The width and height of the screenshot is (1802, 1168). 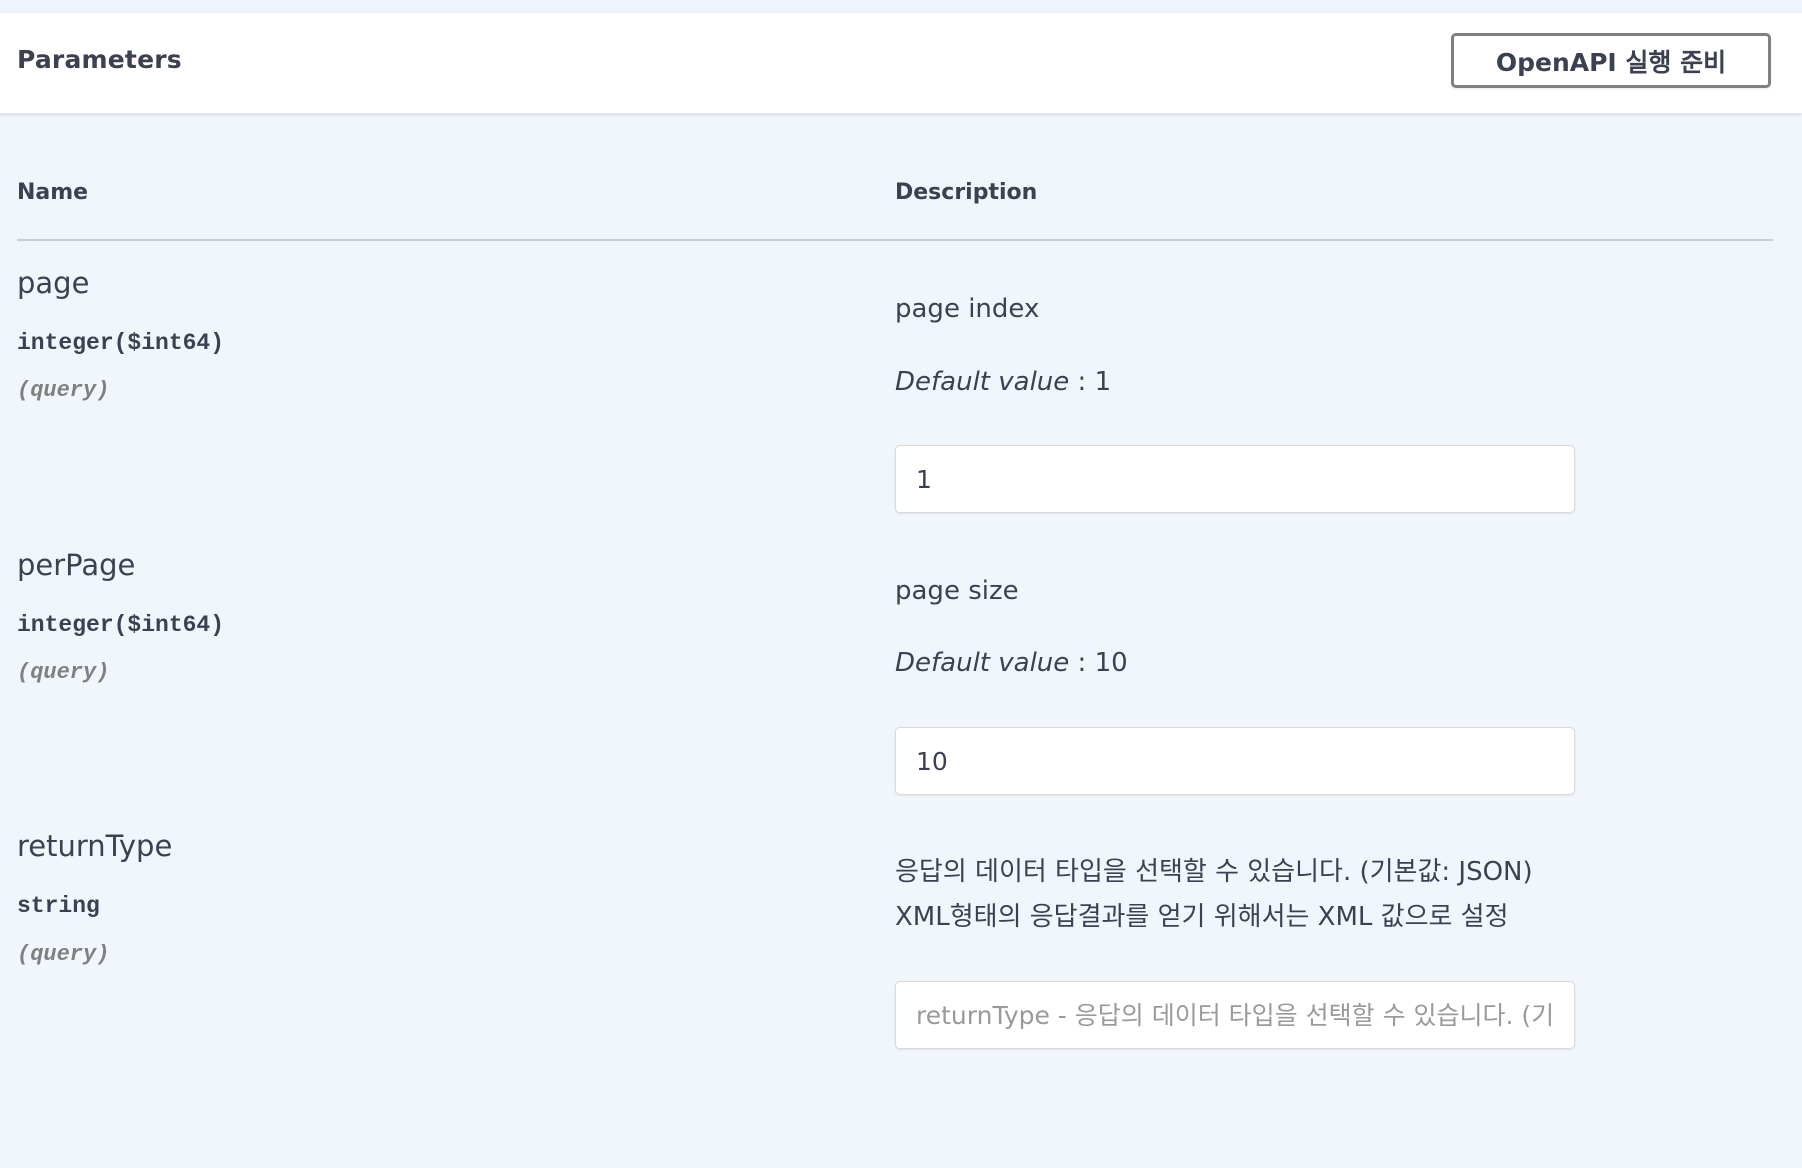 What do you see at coordinates (121, 625) in the screenshot?
I see `param-type-perpage: integer($int64)` at bounding box center [121, 625].